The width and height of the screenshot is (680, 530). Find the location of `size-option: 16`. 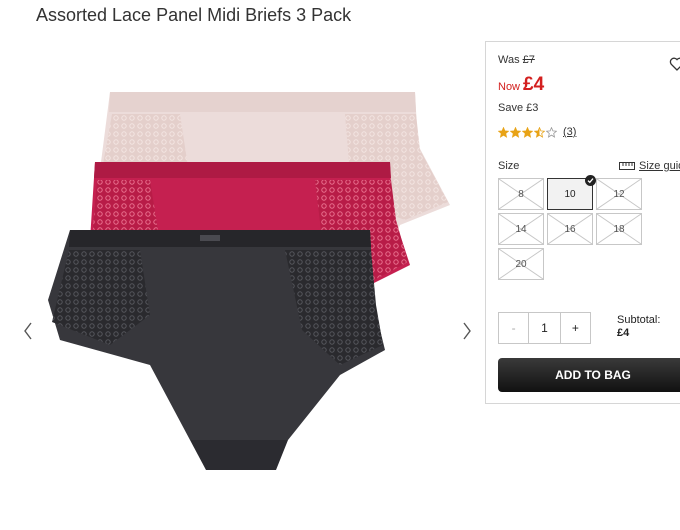

size-option: 16 is located at coordinates (570, 229).